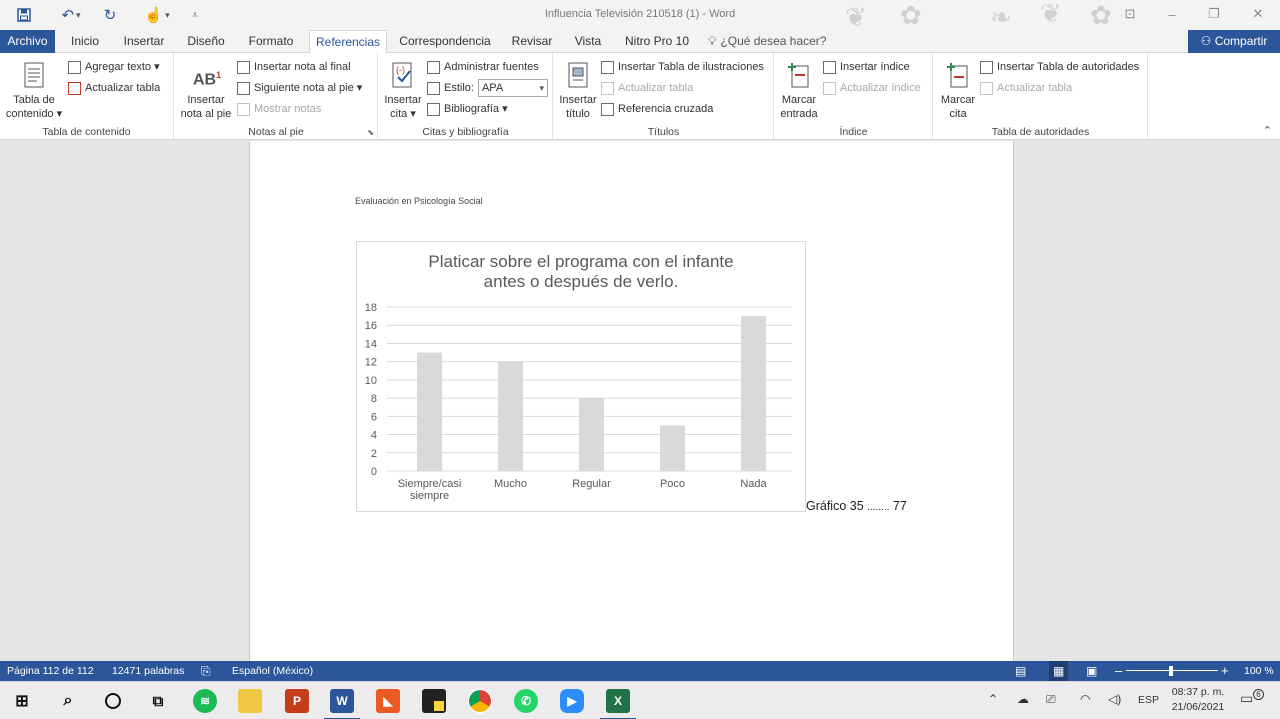 The image size is (1280, 719). What do you see at coordinates (657, 109) in the screenshot?
I see `cross-reference-button: Referencia cruzada` at bounding box center [657, 109].